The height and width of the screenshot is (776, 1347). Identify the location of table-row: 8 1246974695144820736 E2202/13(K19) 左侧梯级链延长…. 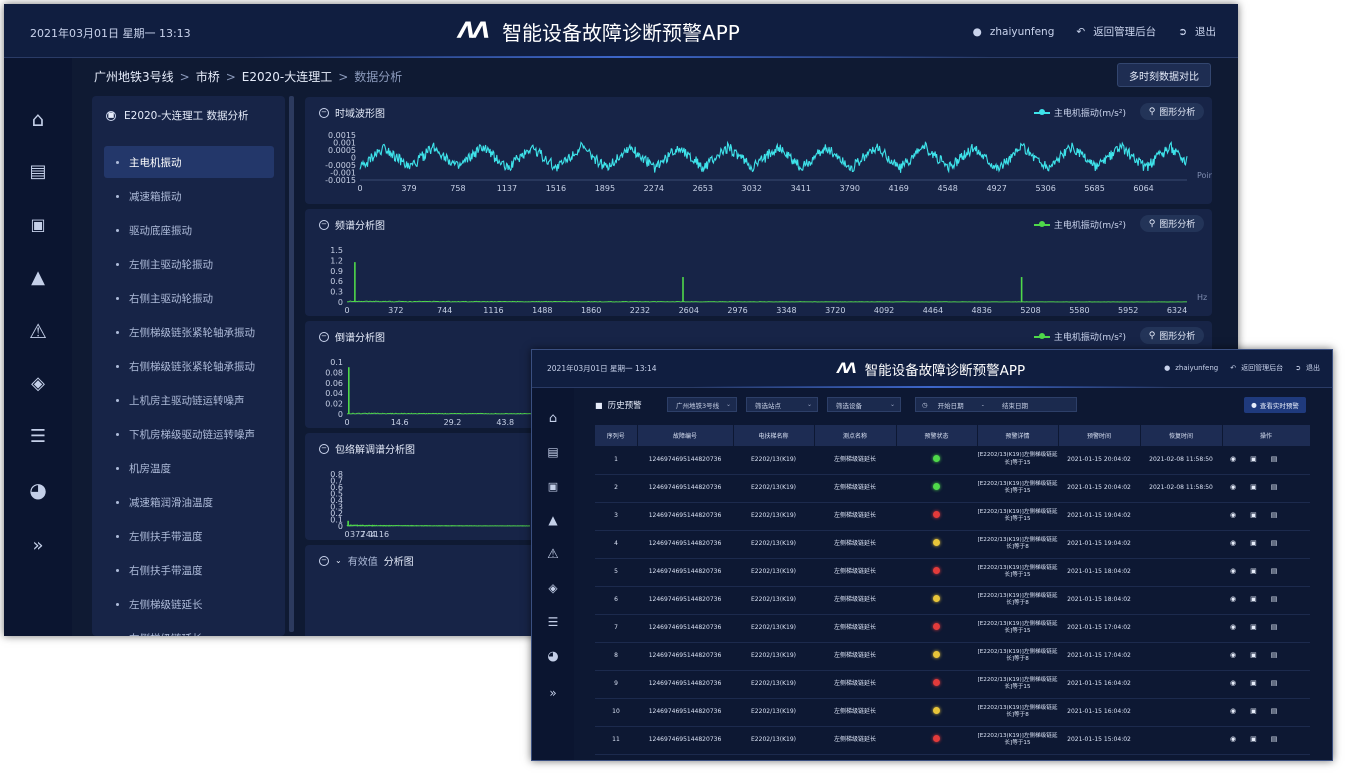
(952, 656).